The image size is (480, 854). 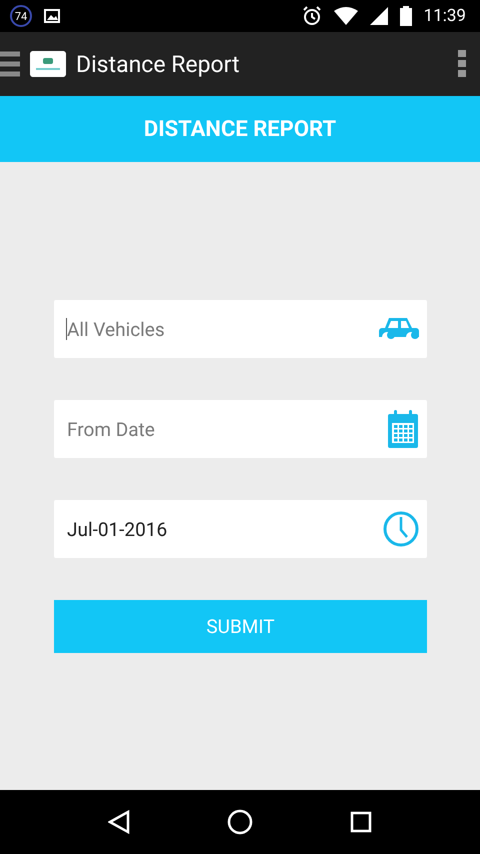 I want to click on notification-badge: 74, so click(x=21, y=16).